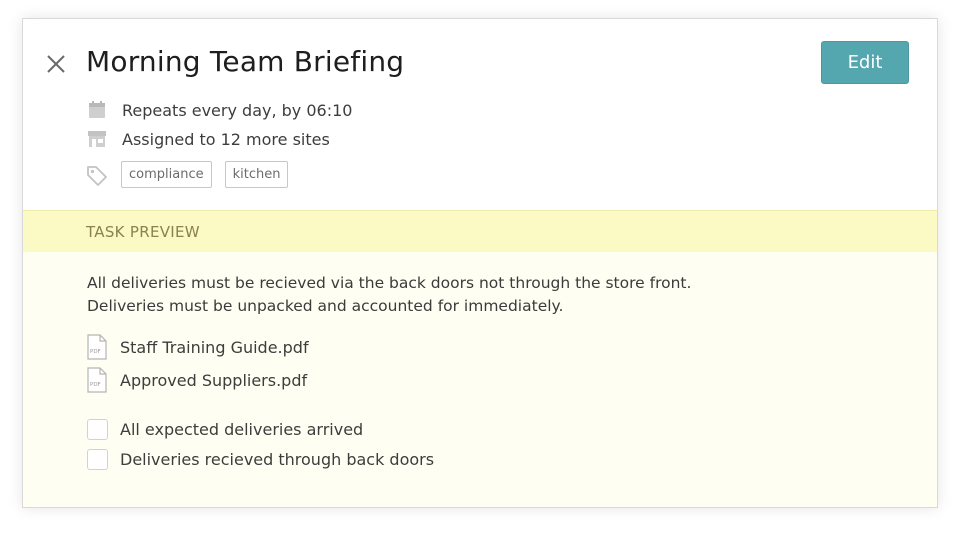 The width and height of the screenshot is (960, 533). Describe the element at coordinates (277, 459) in the screenshot. I see `checklist-label: Deliveries recieved through back doors` at that location.